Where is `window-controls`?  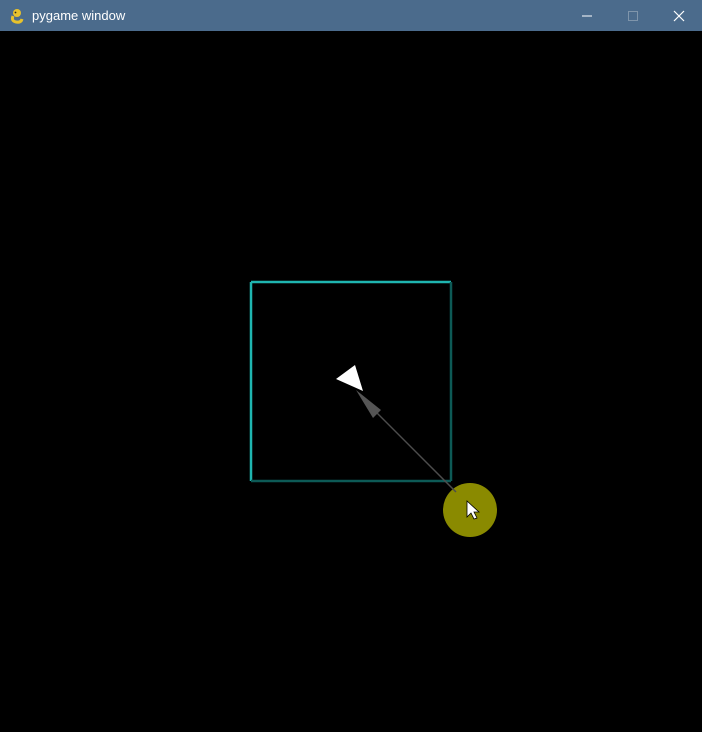 window-controls is located at coordinates (633, 15).